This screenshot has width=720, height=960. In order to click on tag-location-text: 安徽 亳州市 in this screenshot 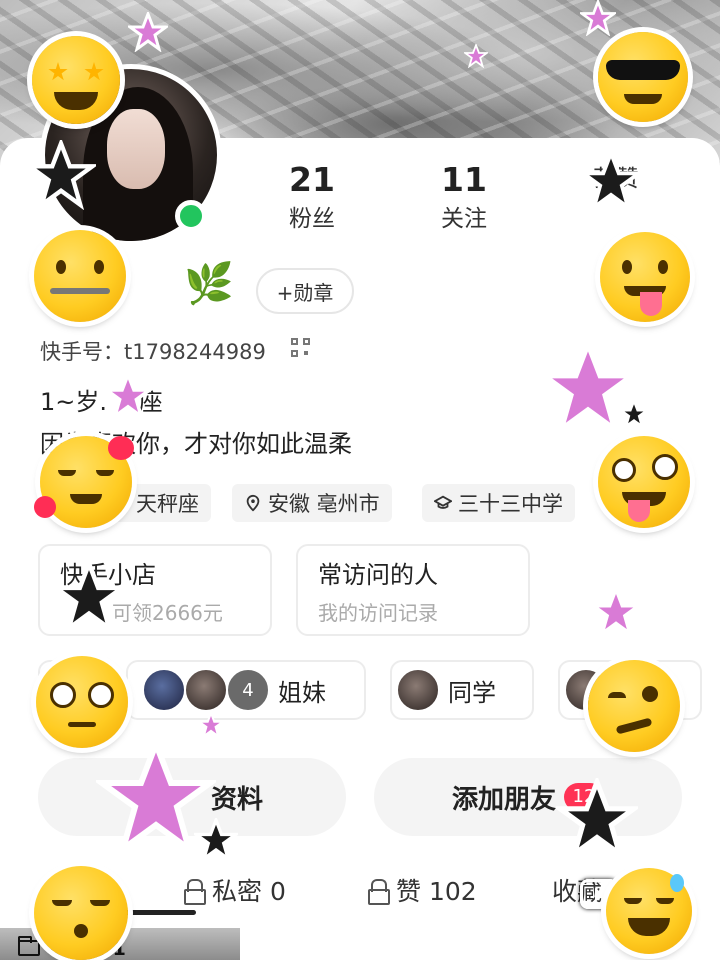, I will do `click(324, 504)`.